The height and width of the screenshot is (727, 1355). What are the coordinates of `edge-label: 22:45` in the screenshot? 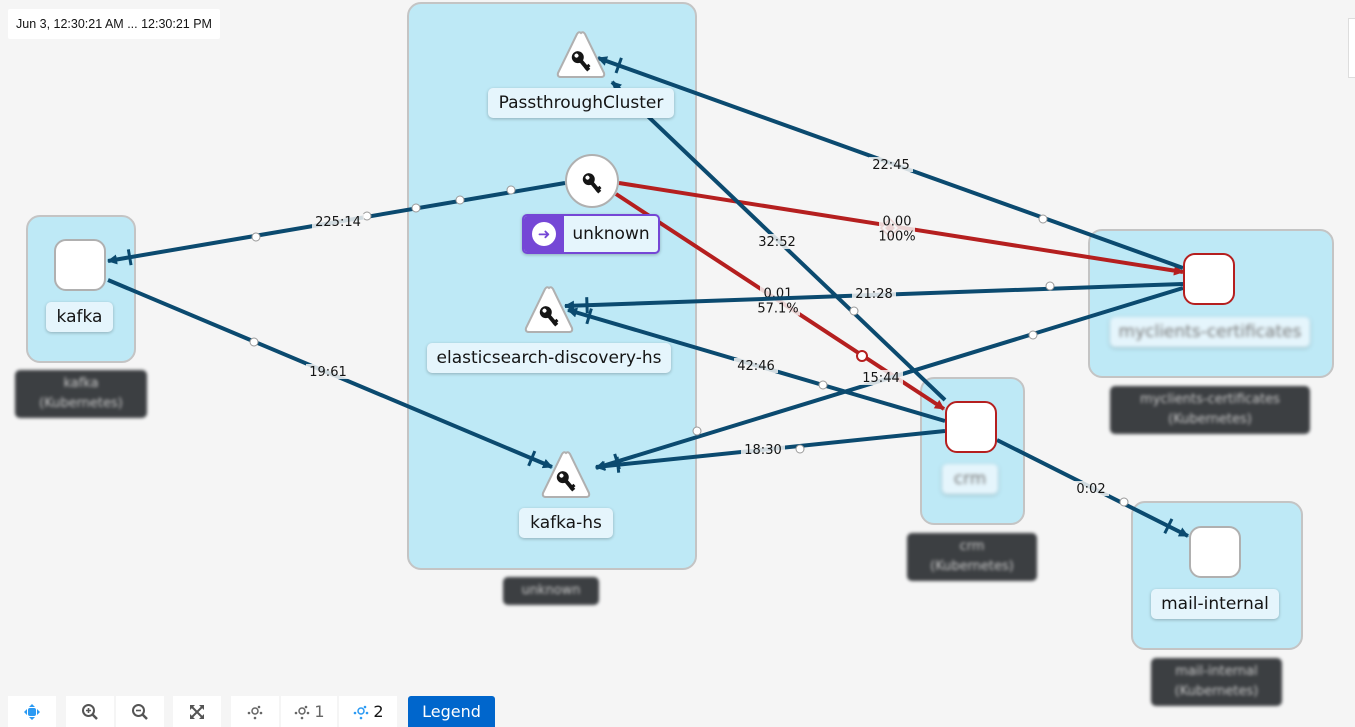 It's located at (890, 165).